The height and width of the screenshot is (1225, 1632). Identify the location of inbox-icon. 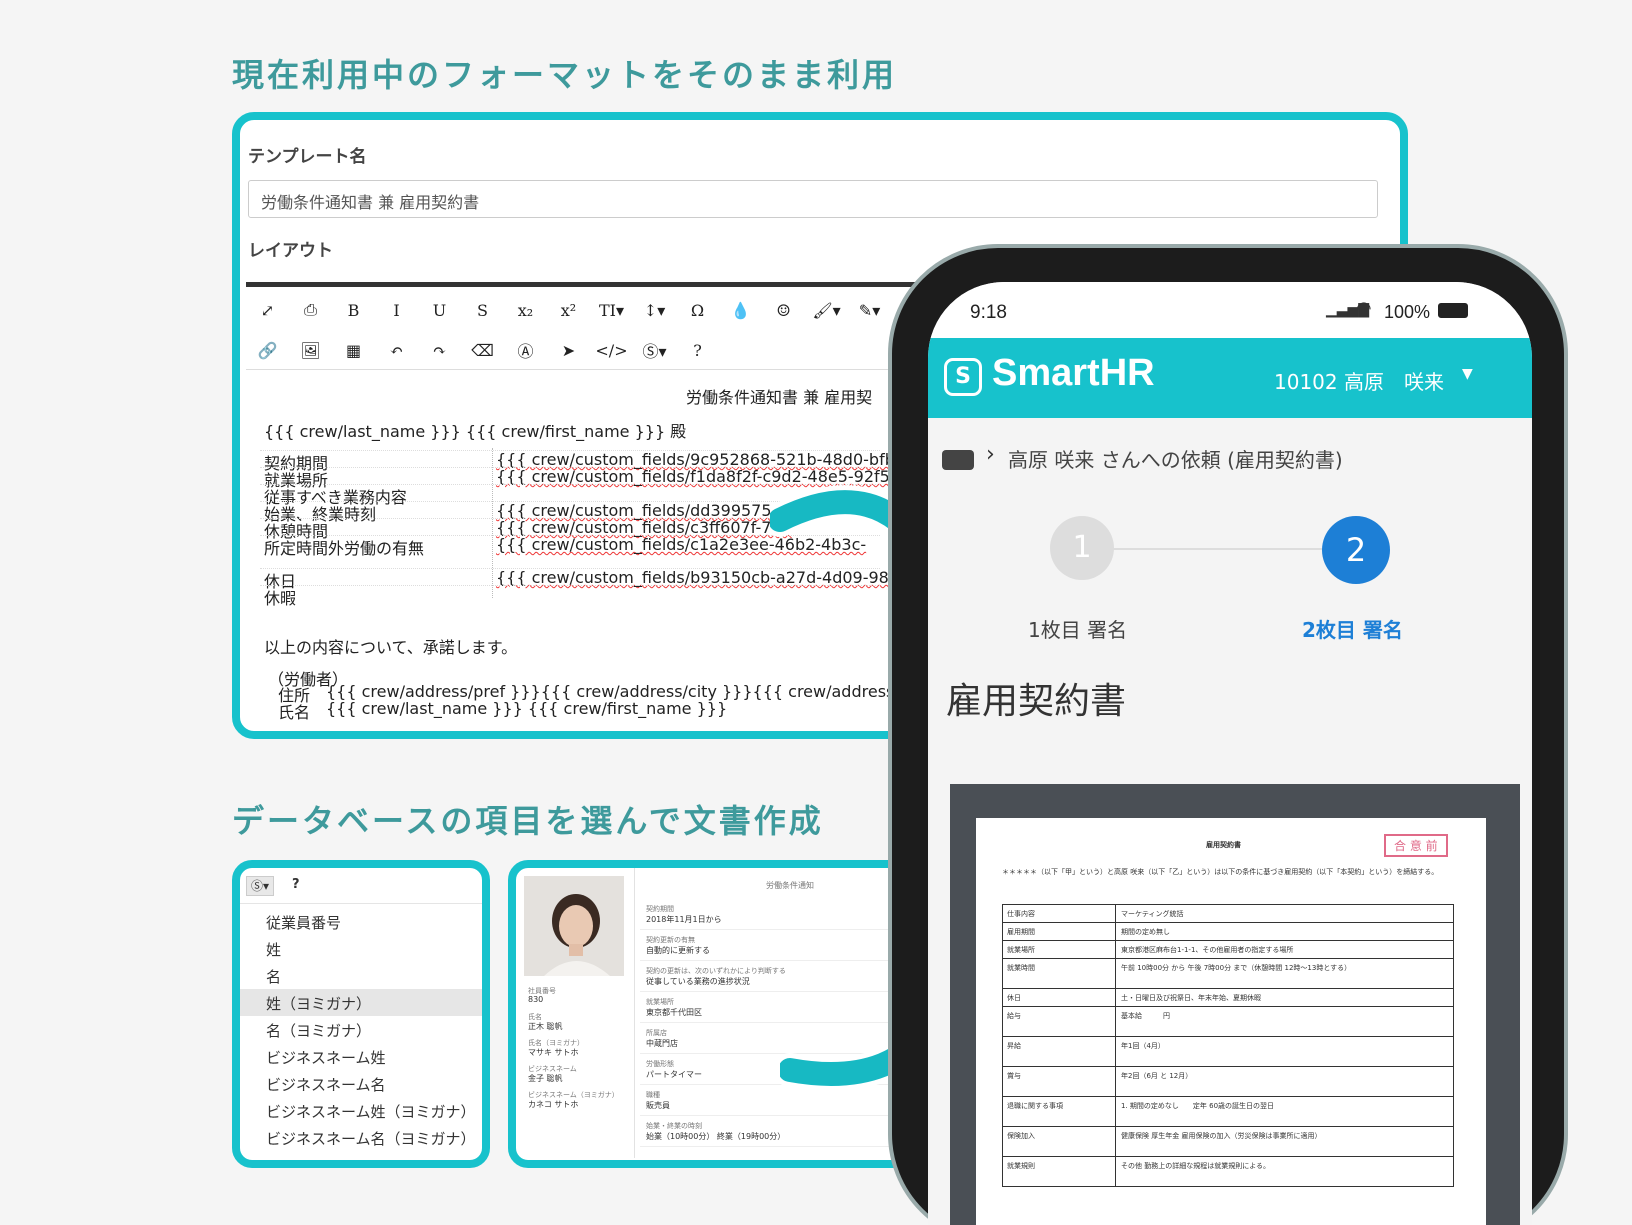
(958, 460).